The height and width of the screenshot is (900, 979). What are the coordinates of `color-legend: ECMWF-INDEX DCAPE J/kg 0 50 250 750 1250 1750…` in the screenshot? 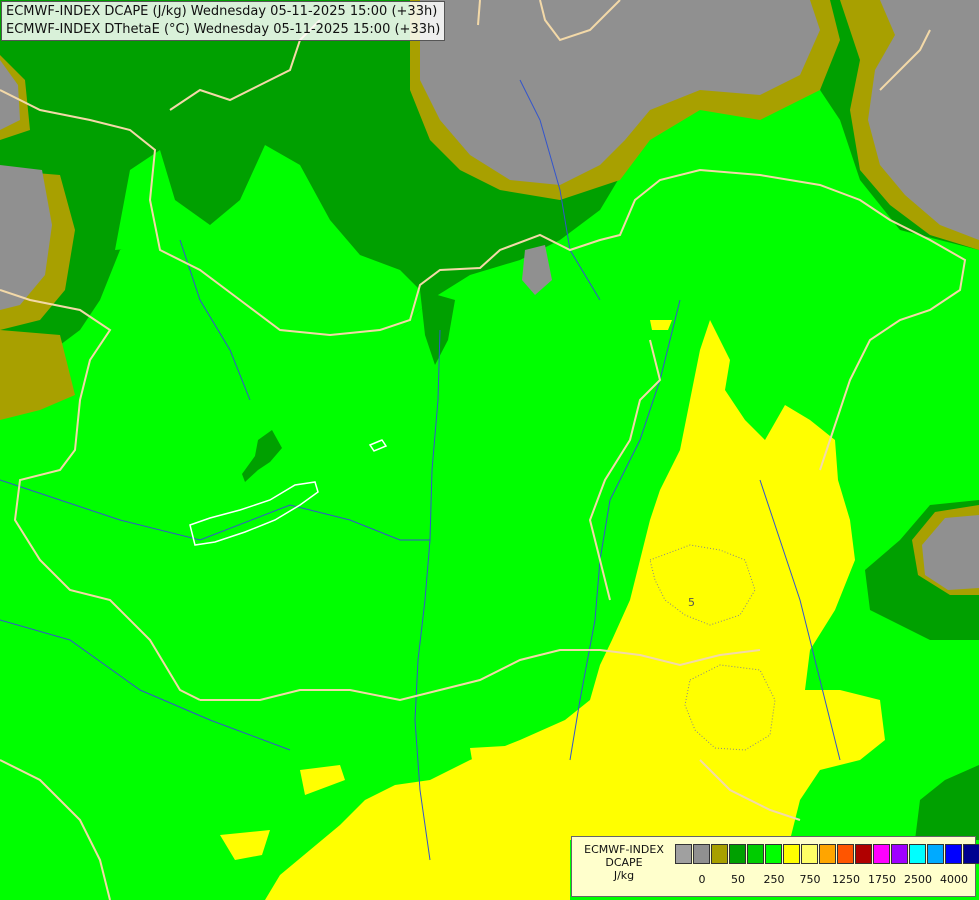 It's located at (775, 866).